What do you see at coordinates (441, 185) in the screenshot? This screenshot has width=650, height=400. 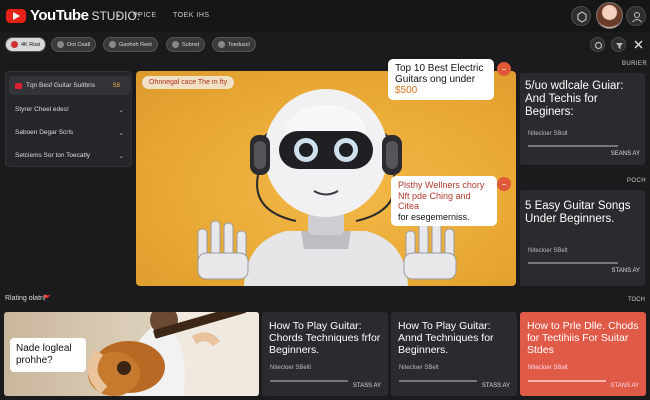 I see `bubble-line: Plsthy Wellners chory` at bounding box center [441, 185].